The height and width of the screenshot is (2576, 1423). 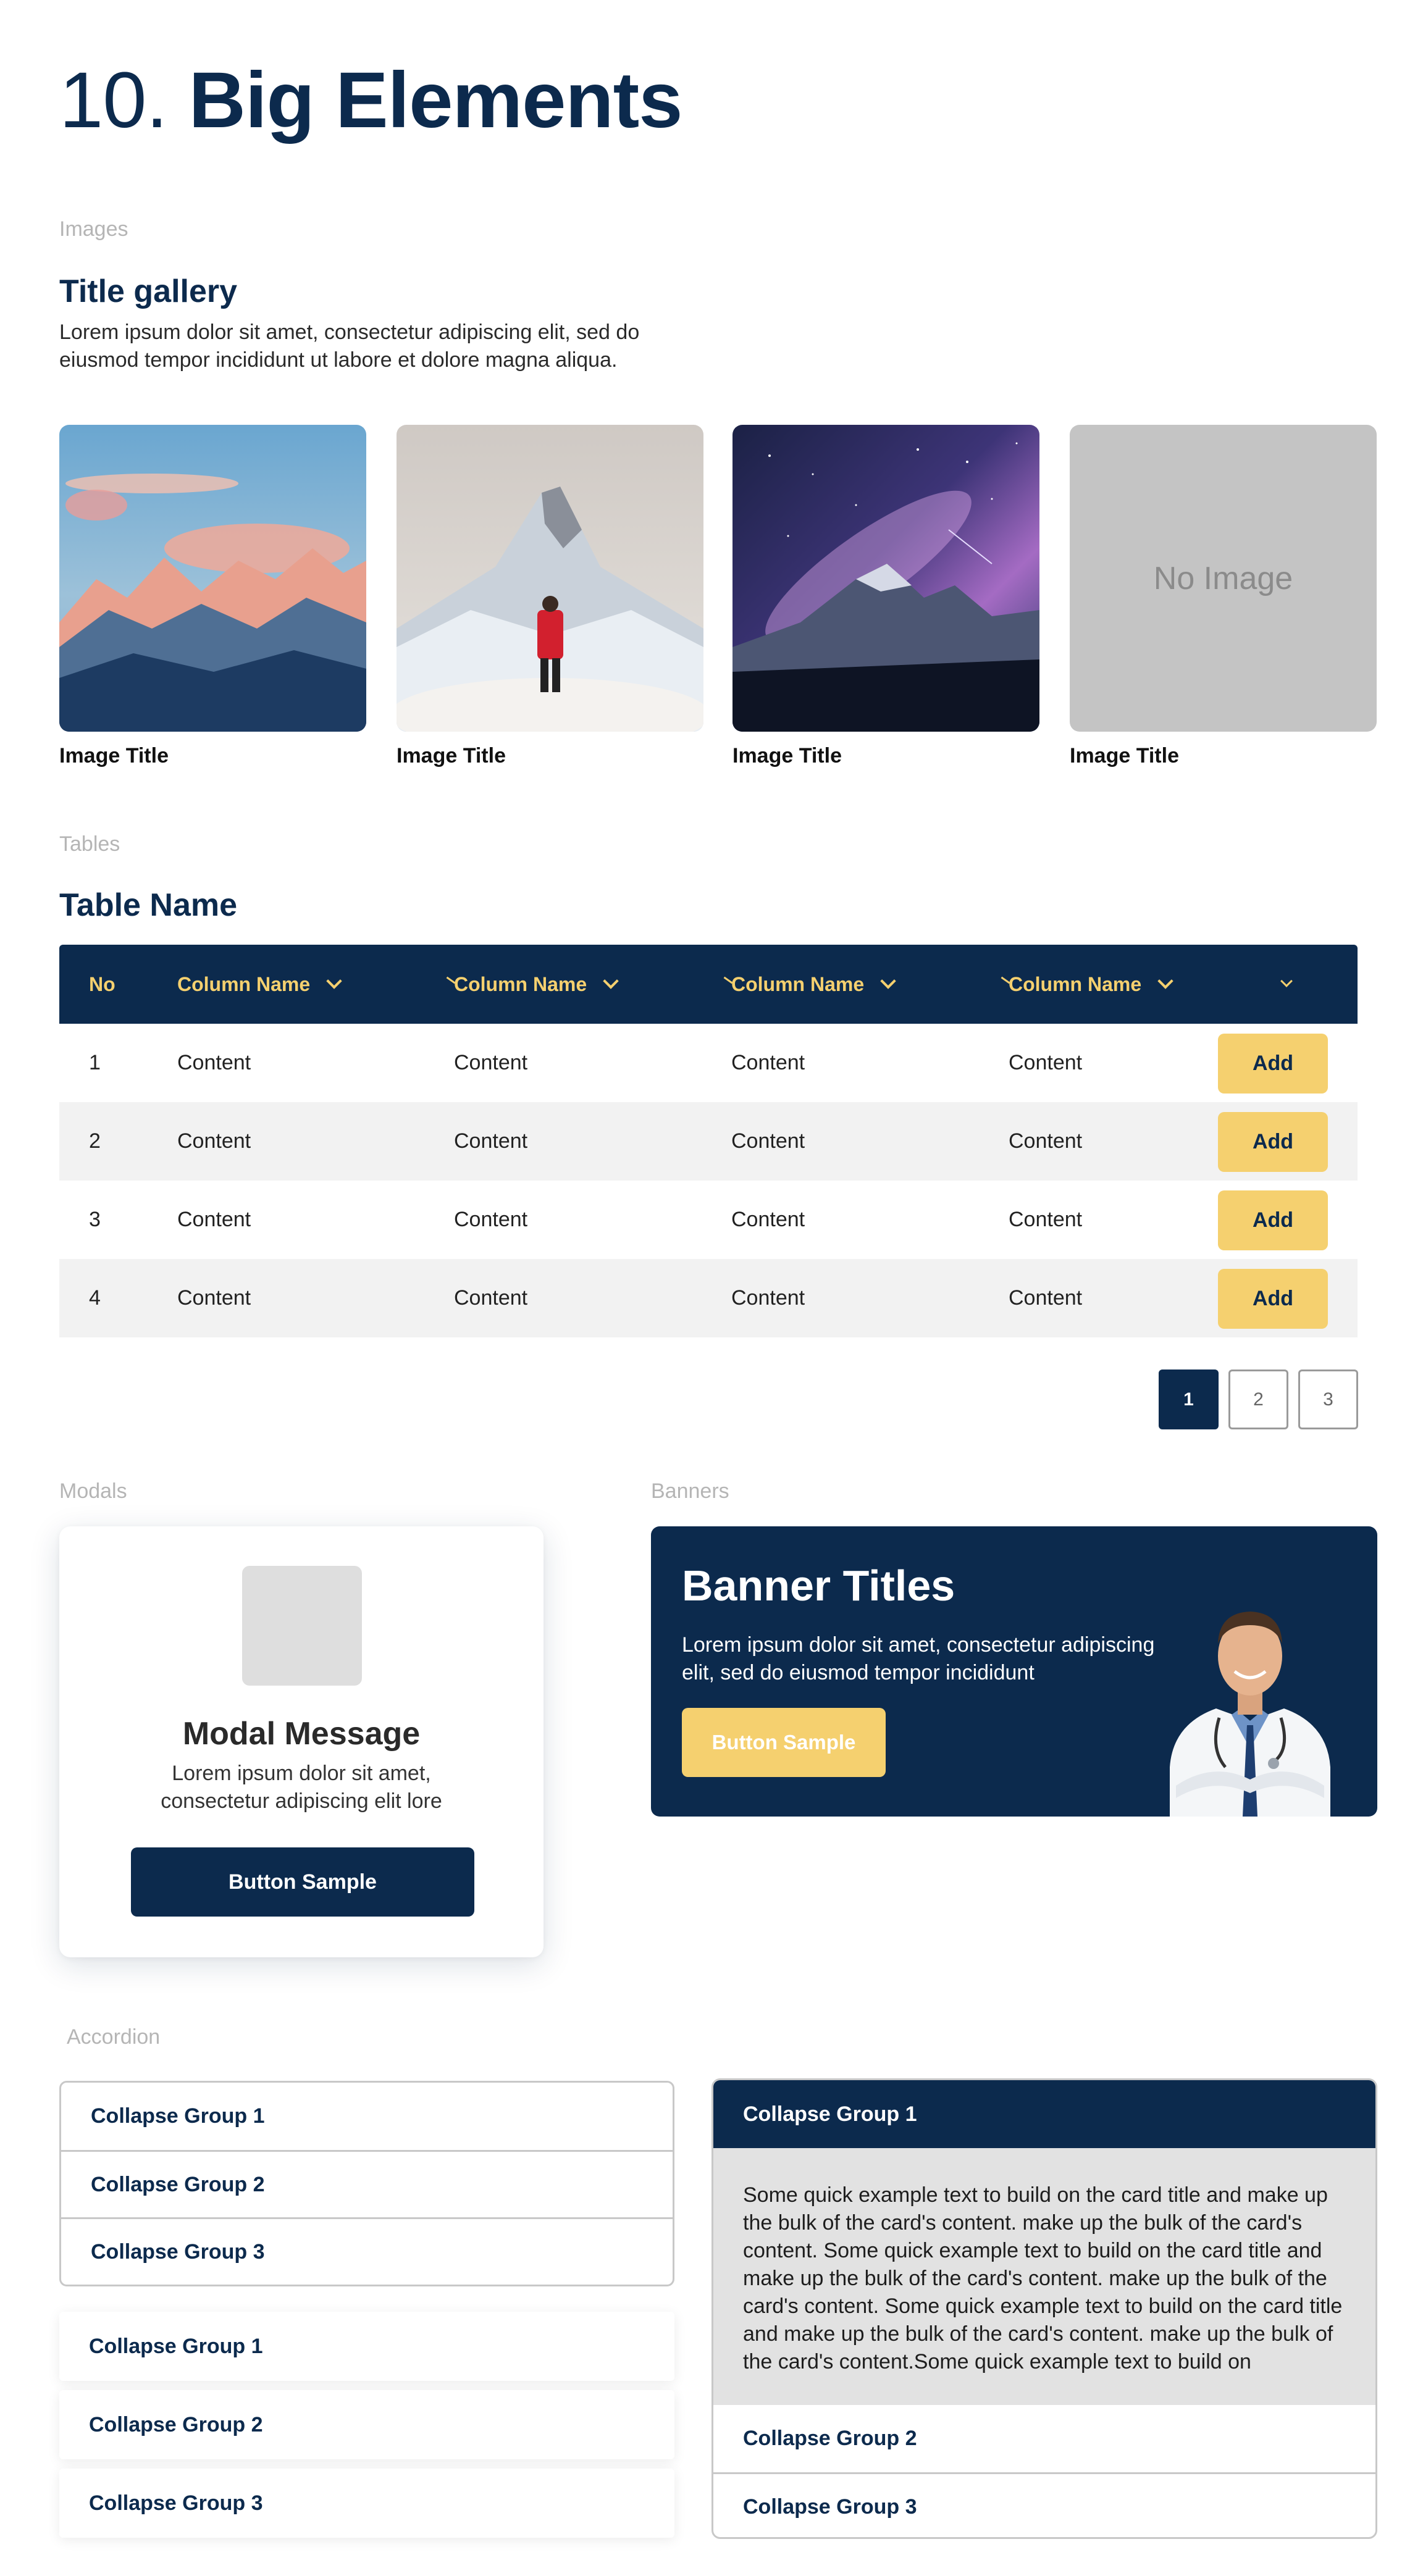 What do you see at coordinates (436, 100) in the screenshot?
I see `page-heading: Big Elements` at bounding box center [436, 100].